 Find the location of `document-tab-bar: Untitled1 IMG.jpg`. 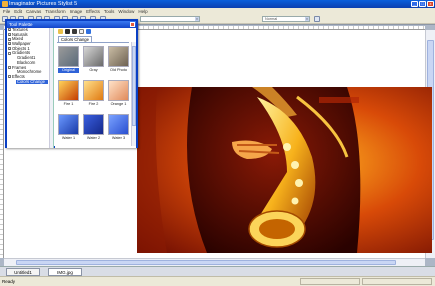

document-tab-bar: Untitled1 IMG.jpg is located at coordinates (217, 271).